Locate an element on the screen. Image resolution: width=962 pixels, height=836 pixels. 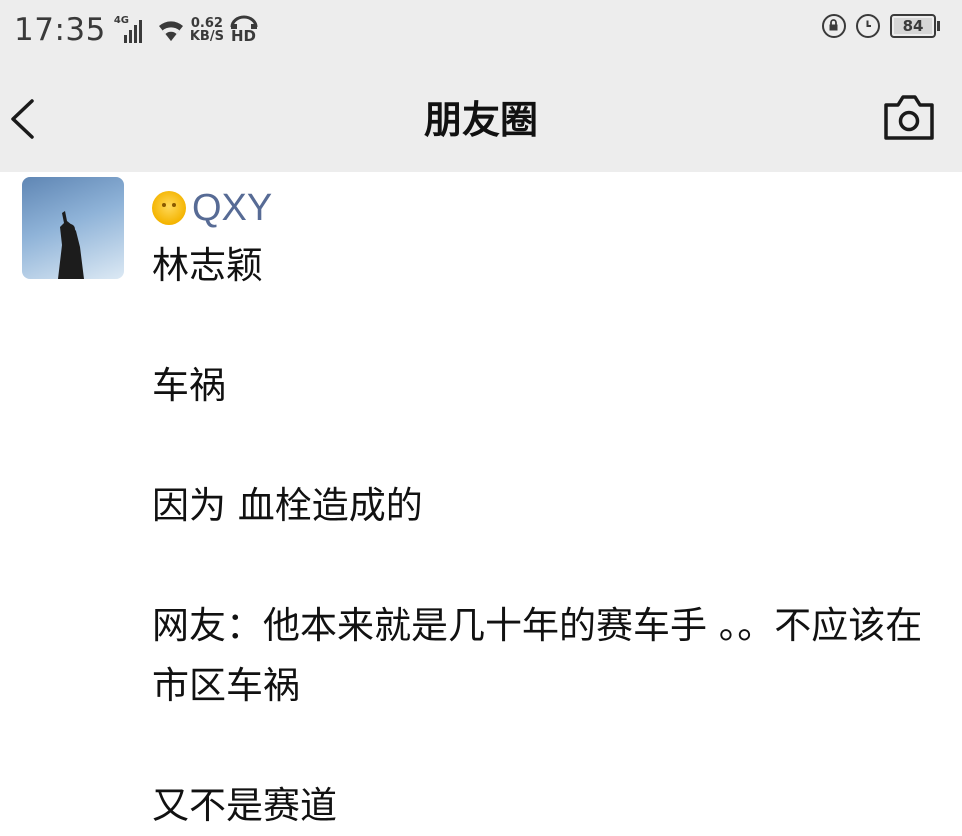
battery-icon: 84 is located at coordinates (915, 26).